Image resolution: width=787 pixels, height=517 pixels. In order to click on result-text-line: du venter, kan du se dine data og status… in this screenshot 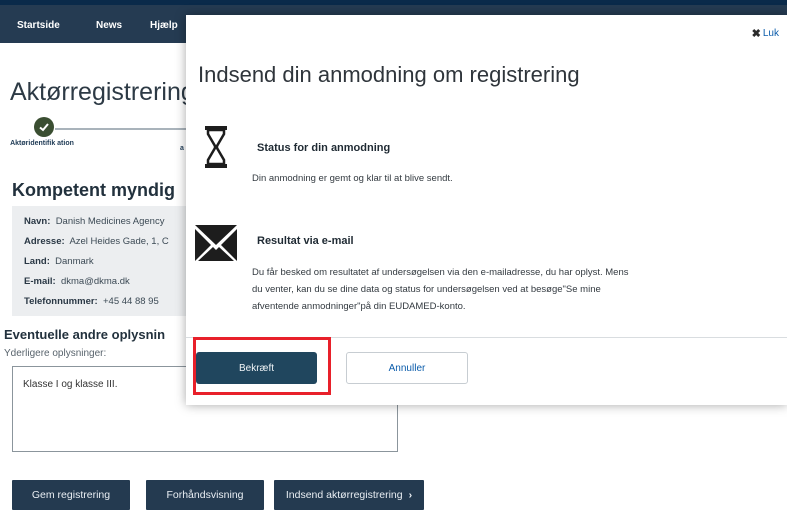, I will do `click(426, 289)`.